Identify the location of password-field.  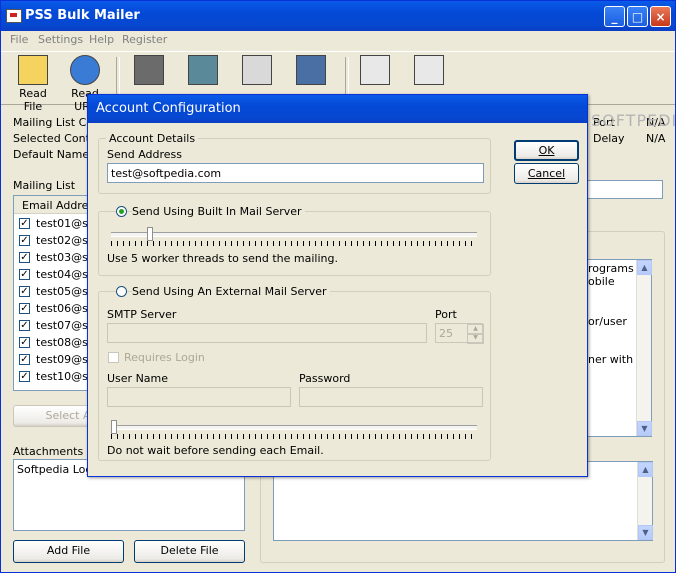
(391, 397).